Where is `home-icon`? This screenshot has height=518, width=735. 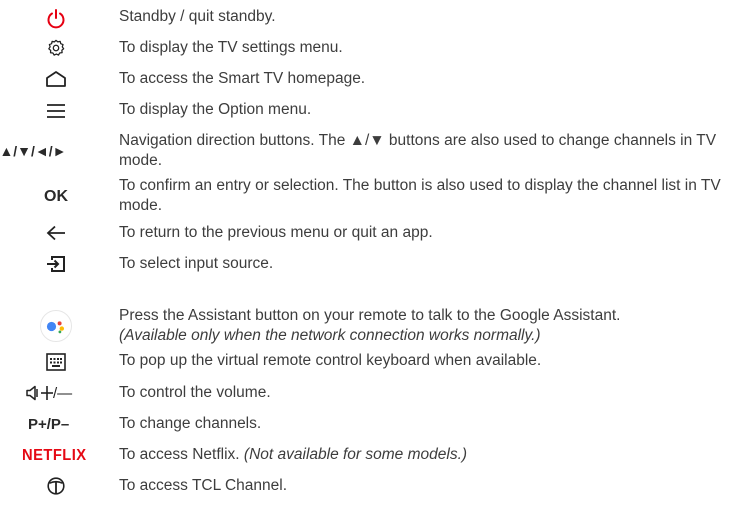
home-icon is located at coordinates (56, 79).